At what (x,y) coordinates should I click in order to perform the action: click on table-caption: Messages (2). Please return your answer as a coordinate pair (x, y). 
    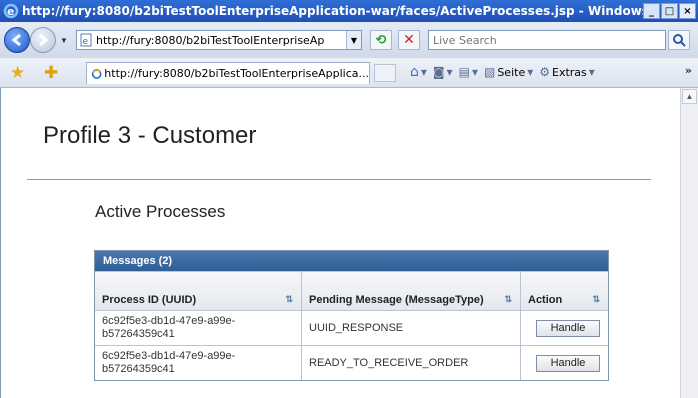
    Looking at the image, I should click on (351, 261).